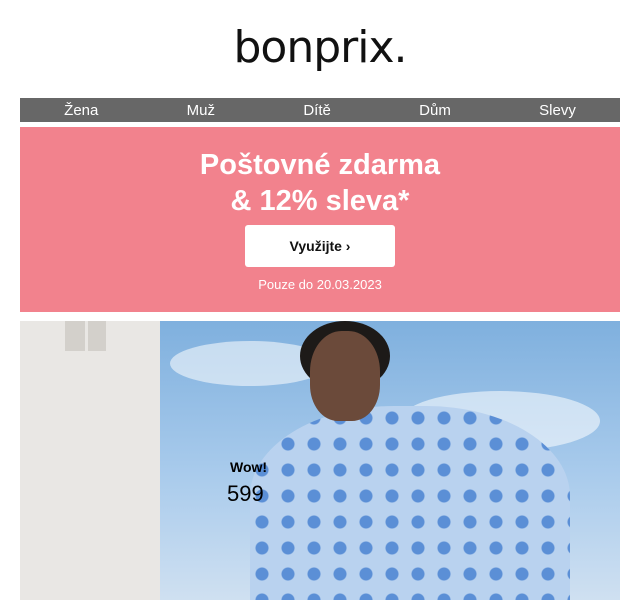 The image size is (640, 600). Describe the element at coordinates (320, 47) in the screenshot. I see `bonprix-logo: bonprix.` at that location.